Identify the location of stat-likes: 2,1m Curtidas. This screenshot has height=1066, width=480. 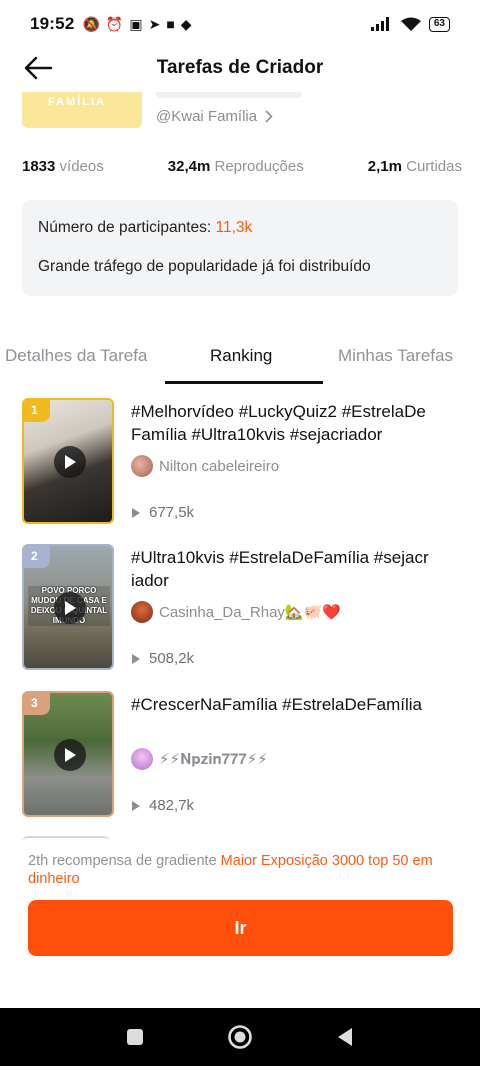
(415, 166).